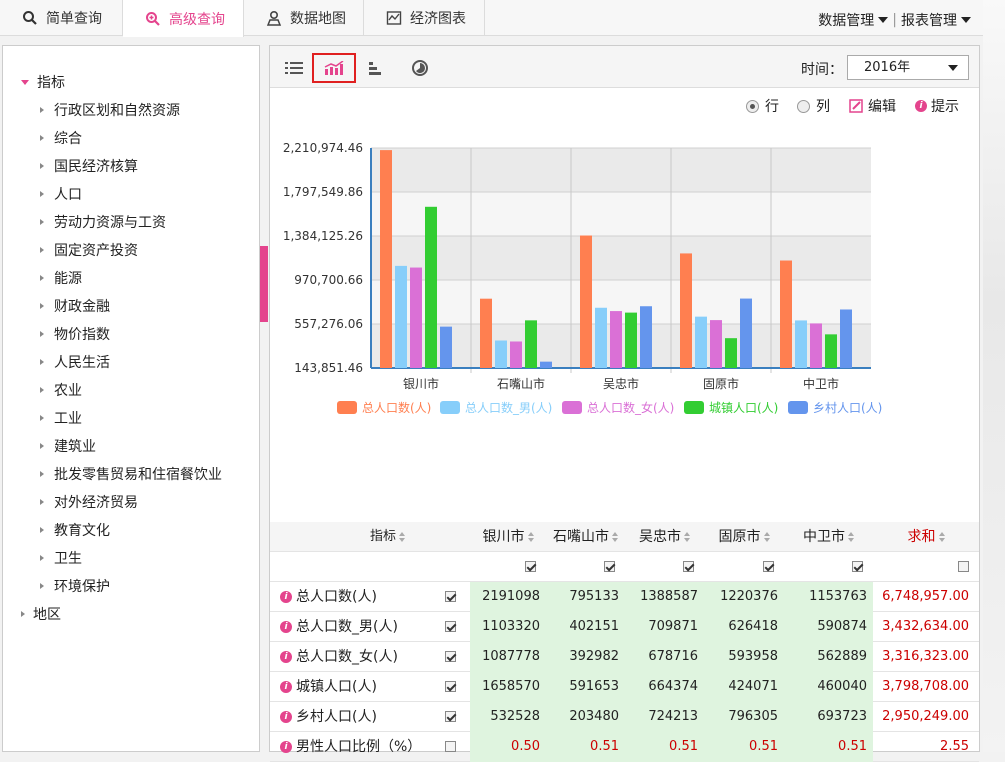 The width and height of the screenshot is (1005, 762). Describe the element at coordinates (68, 446) in the screenshot. I see `tree-item: 建筑业` at that location.